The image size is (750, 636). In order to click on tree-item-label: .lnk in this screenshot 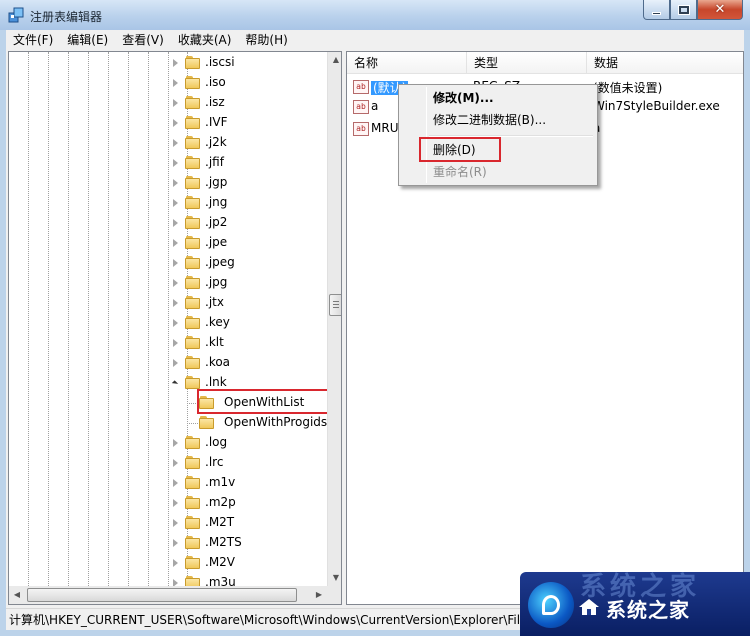, I will do `click(216, 382)`.